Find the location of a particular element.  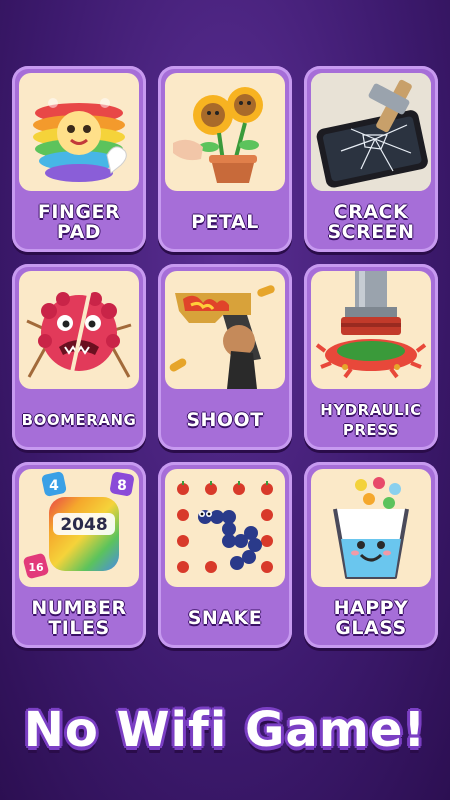

game-label: PETAL is located at coordinates (225, 222).